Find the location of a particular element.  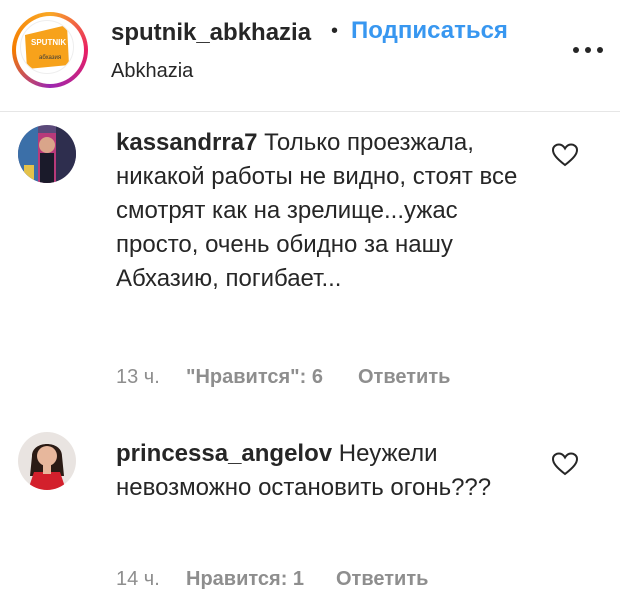

comment-timestamp: 14 ч. is located at coordinates (138, 579).